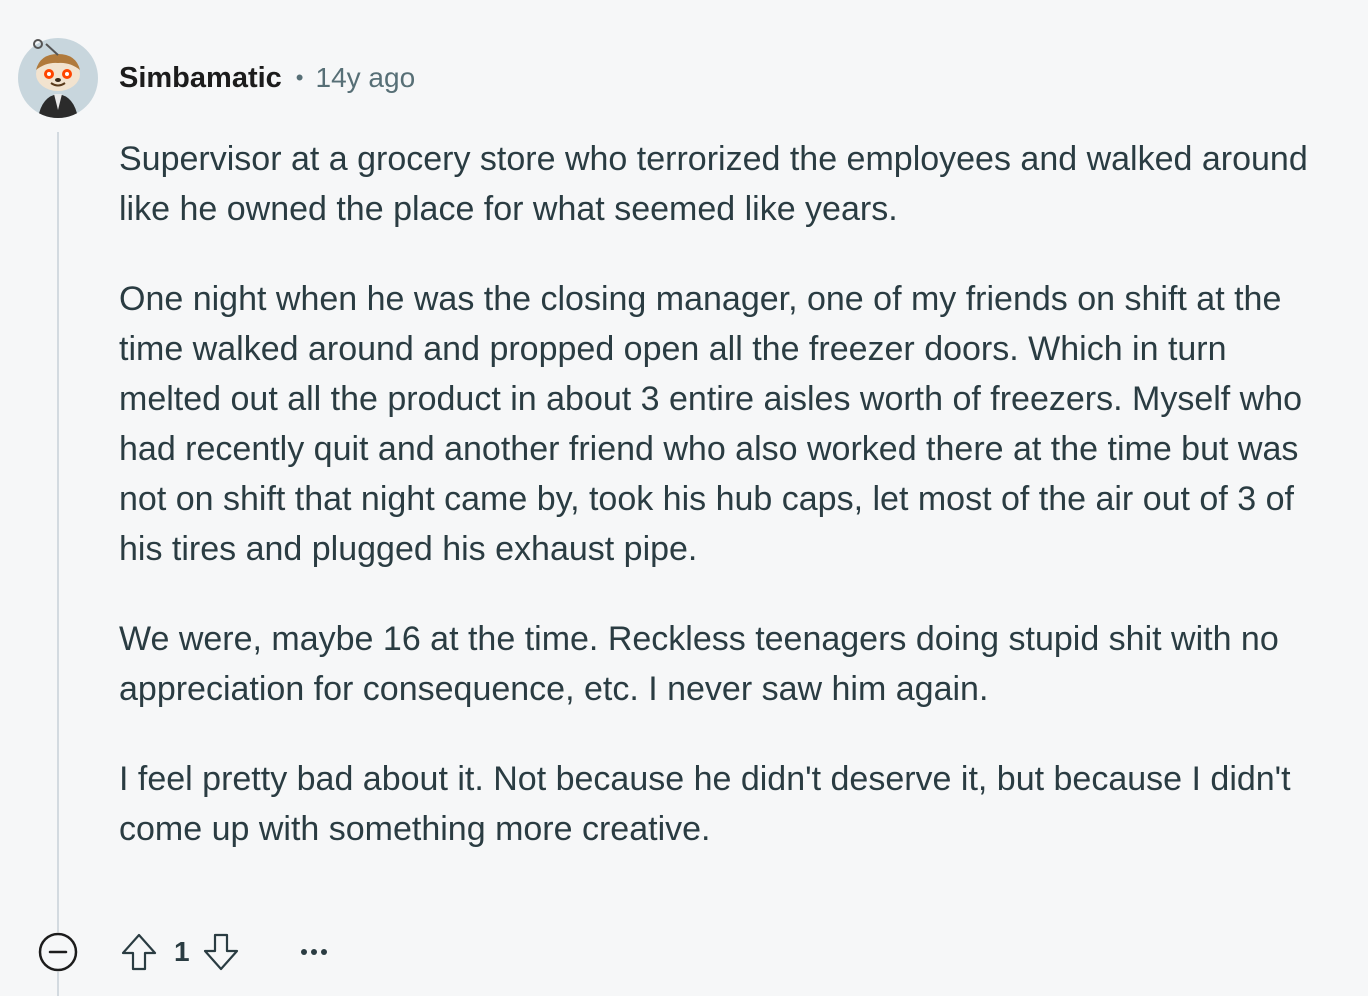 Image resolution: width=1368 pixels, height=996 pixels. I want to click on downvote-arrow-icon, so click(220, 952).